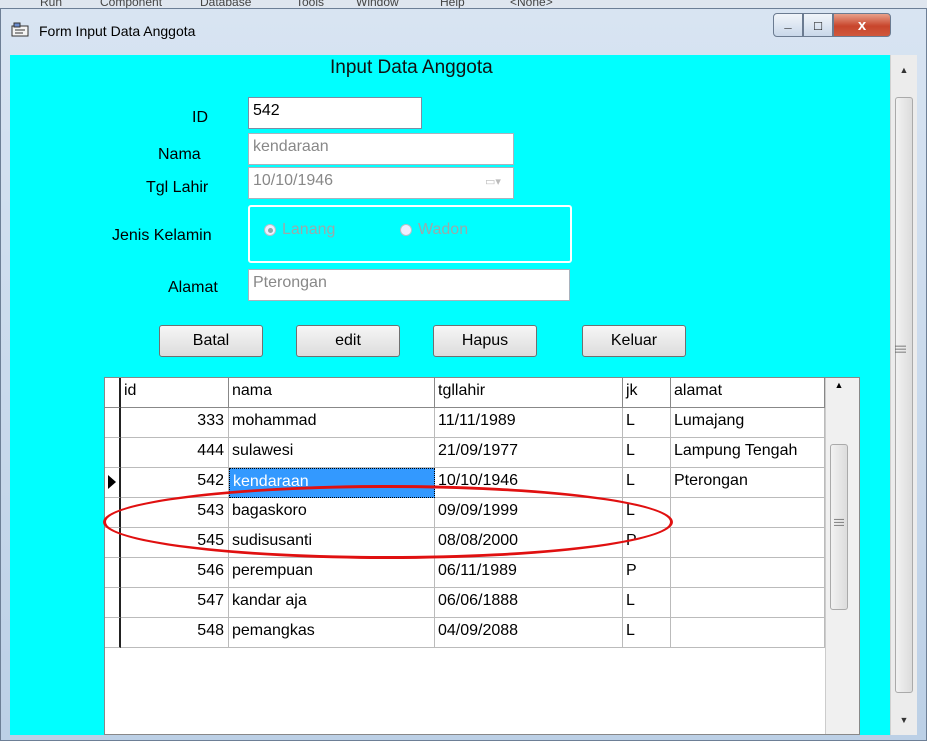 This screenshot has height=741, width=927. Describe the element at coordinates (904, 720) in the screenshot. I see `scroll-down-icon: ▼` at that location.